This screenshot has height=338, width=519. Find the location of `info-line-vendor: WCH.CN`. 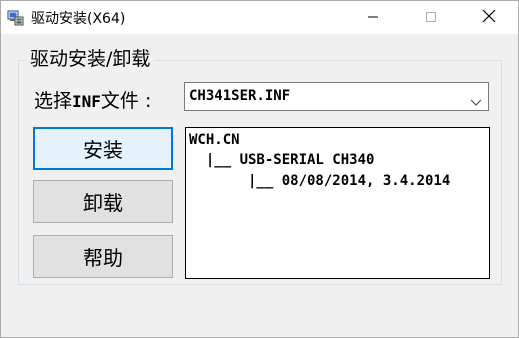

info-line-vendor: WCH.CN is located at coordinates (214, 140).